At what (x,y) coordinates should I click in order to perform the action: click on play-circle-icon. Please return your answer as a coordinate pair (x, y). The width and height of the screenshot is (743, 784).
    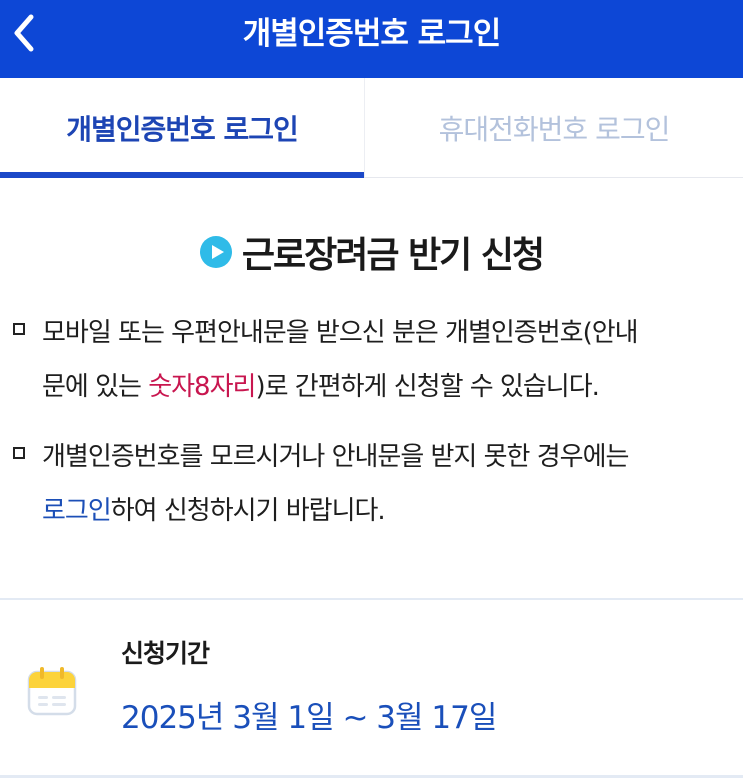
    Looking at the image, I should click on (215, 252).